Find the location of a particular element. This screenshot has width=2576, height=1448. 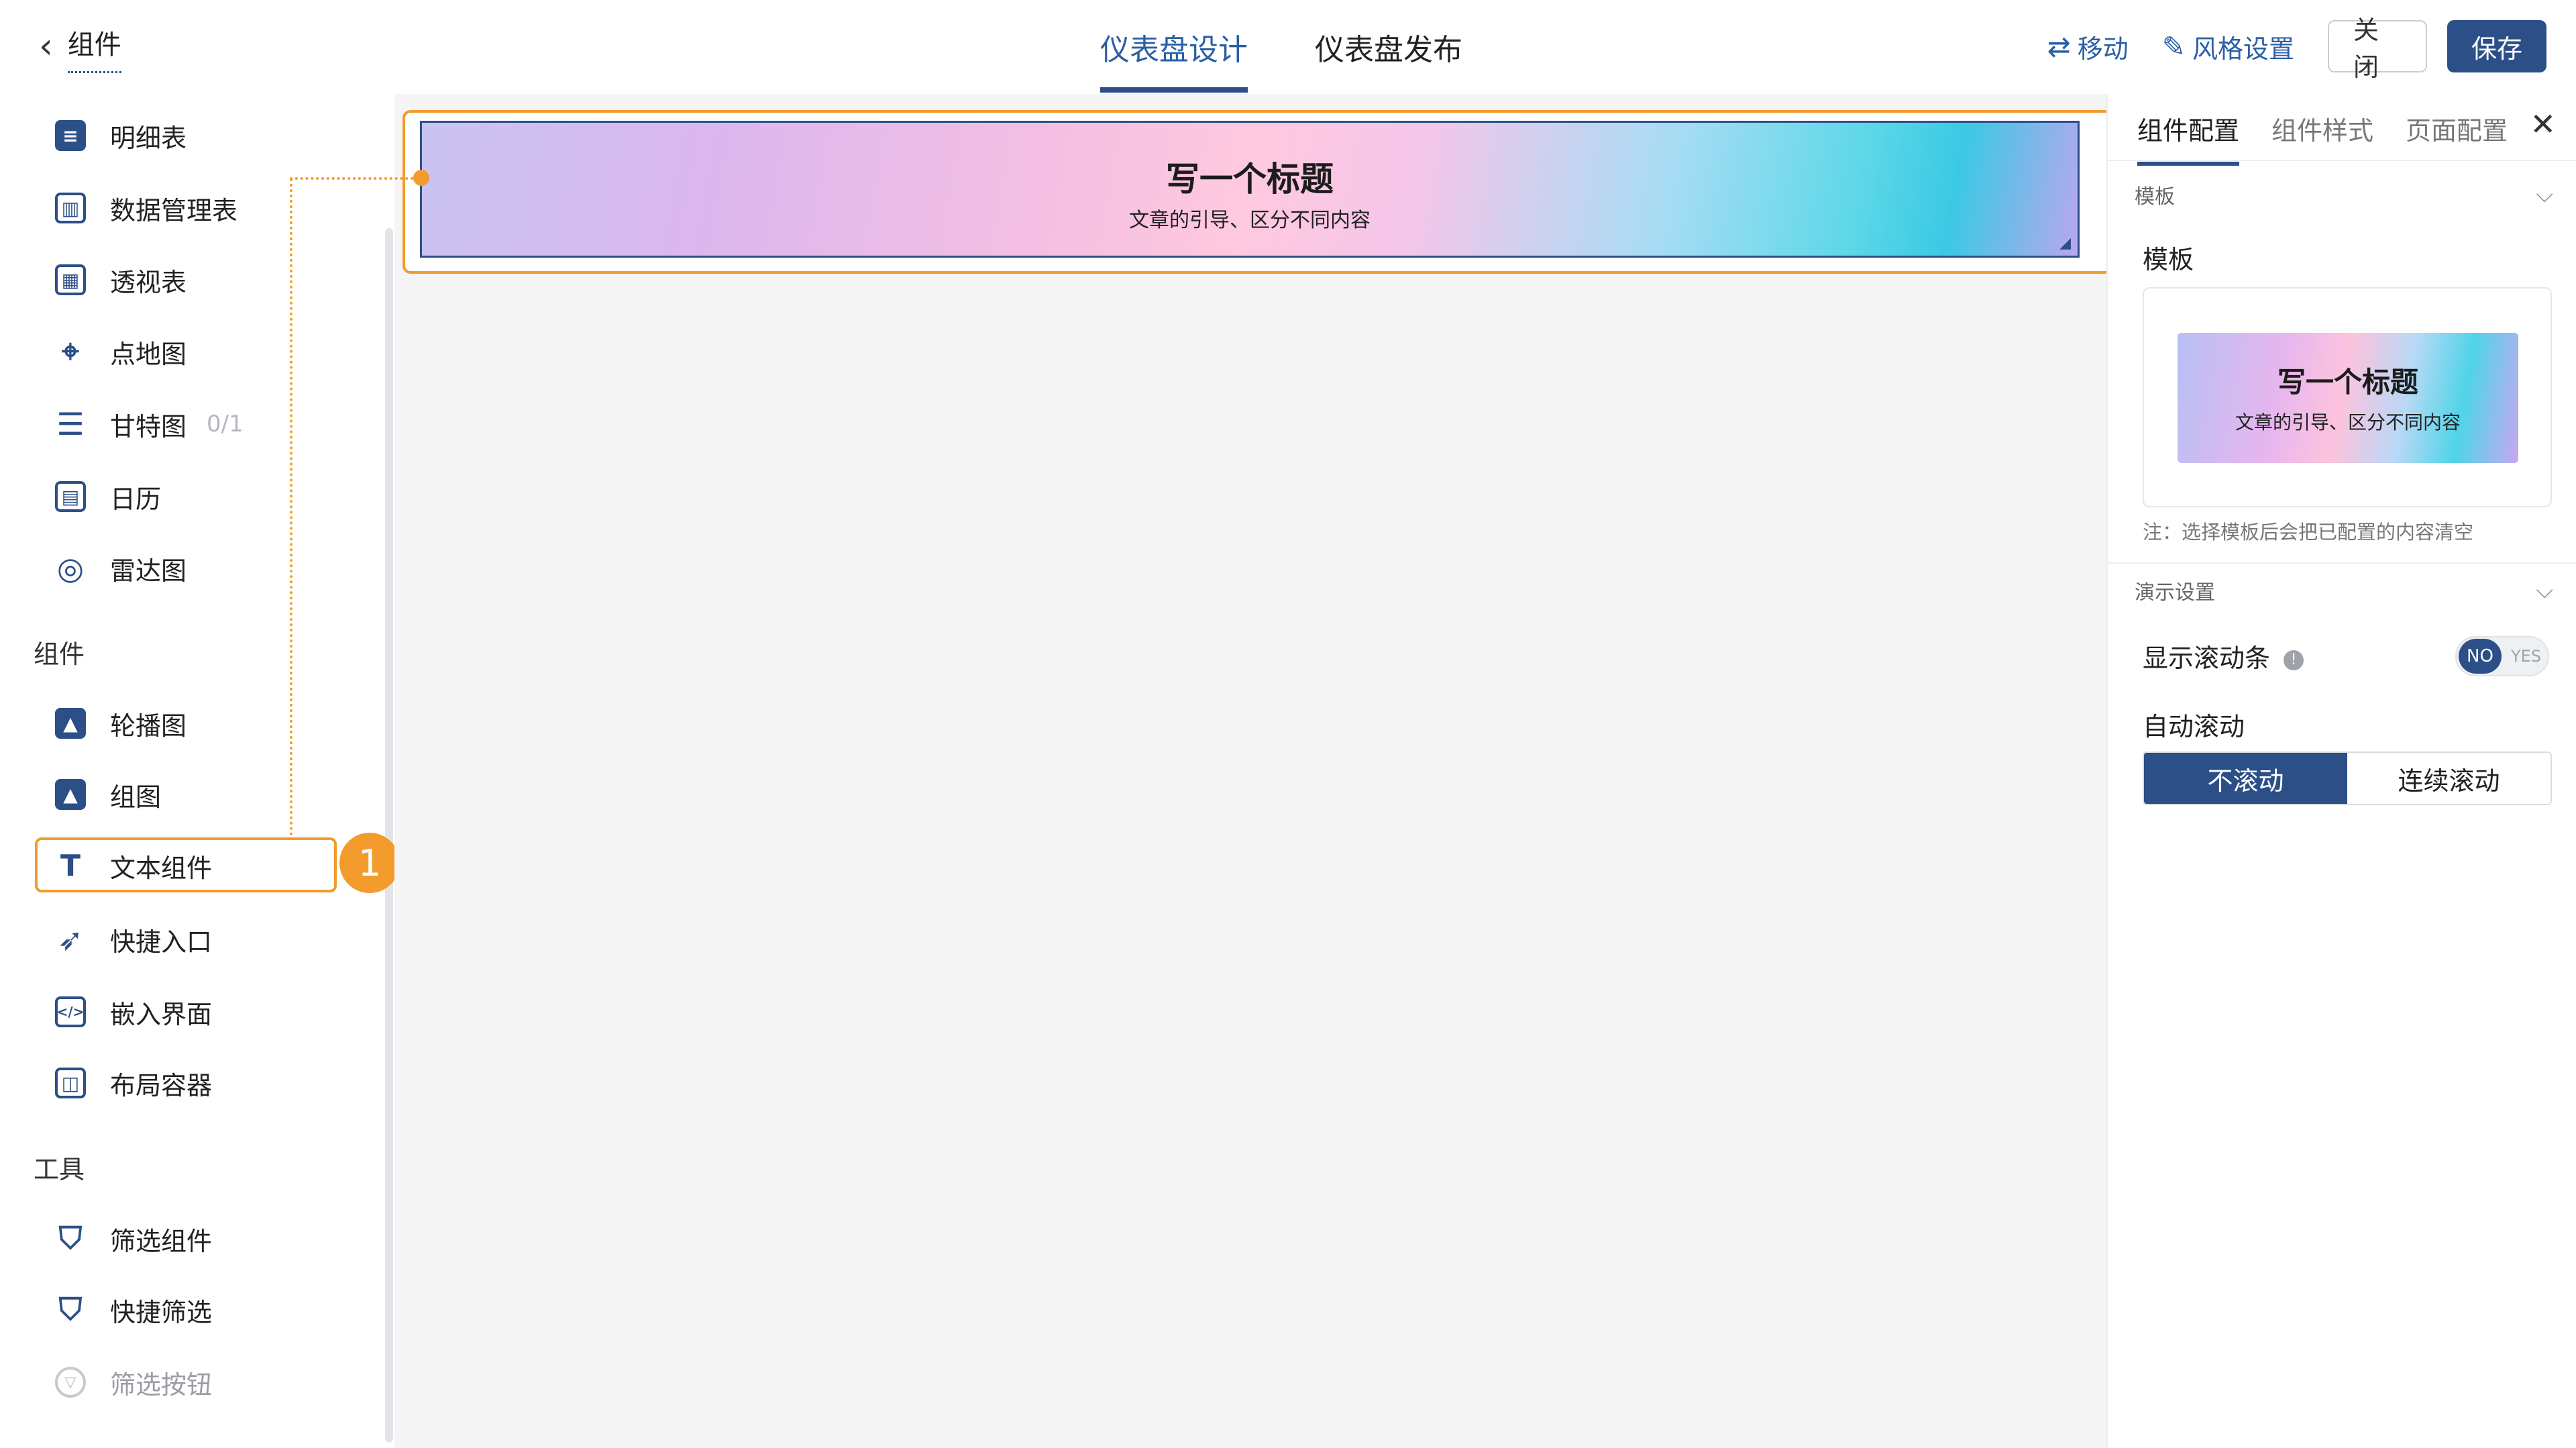

auto-scroll-segmented: 不滚动 连续滚动 is located at coordinates (2347, 779).